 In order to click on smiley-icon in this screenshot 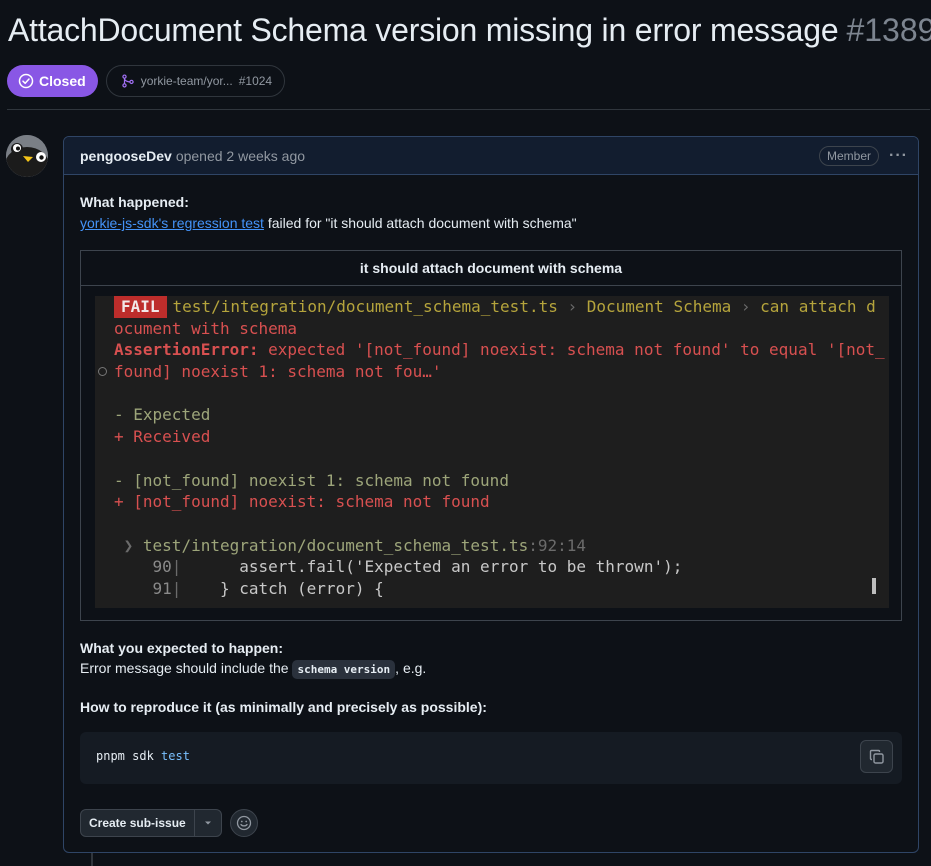, I will do `click(243, 823)`.